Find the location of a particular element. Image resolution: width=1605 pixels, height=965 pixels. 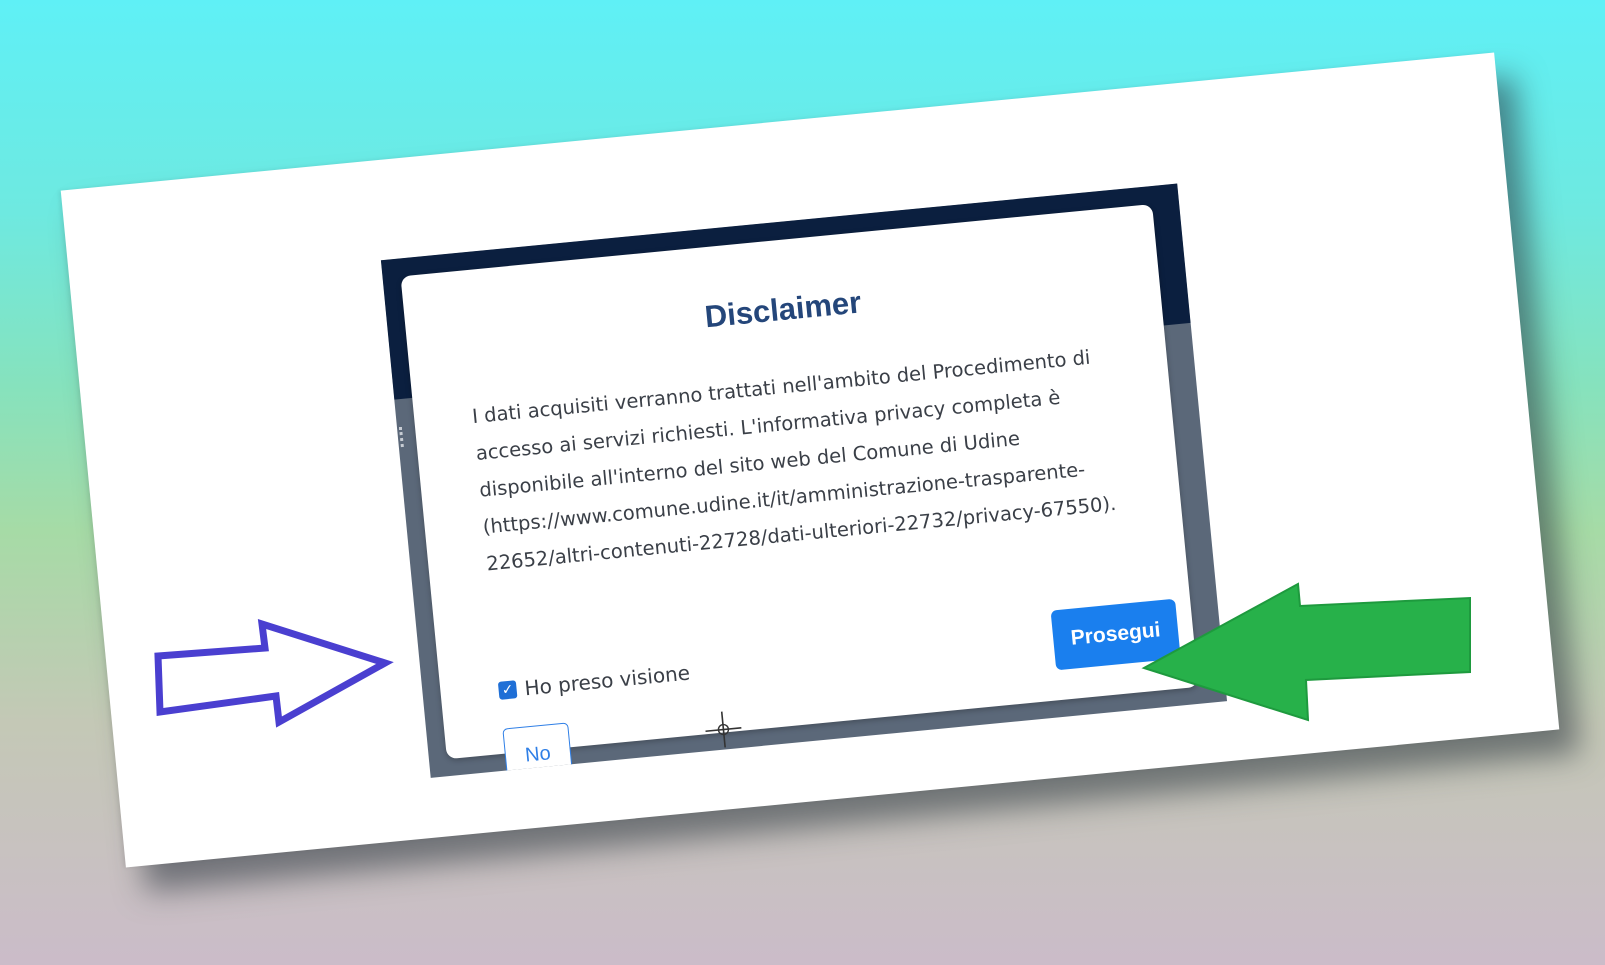

checkbox-label: Ho preso visione is located at coordinates (607, 680).